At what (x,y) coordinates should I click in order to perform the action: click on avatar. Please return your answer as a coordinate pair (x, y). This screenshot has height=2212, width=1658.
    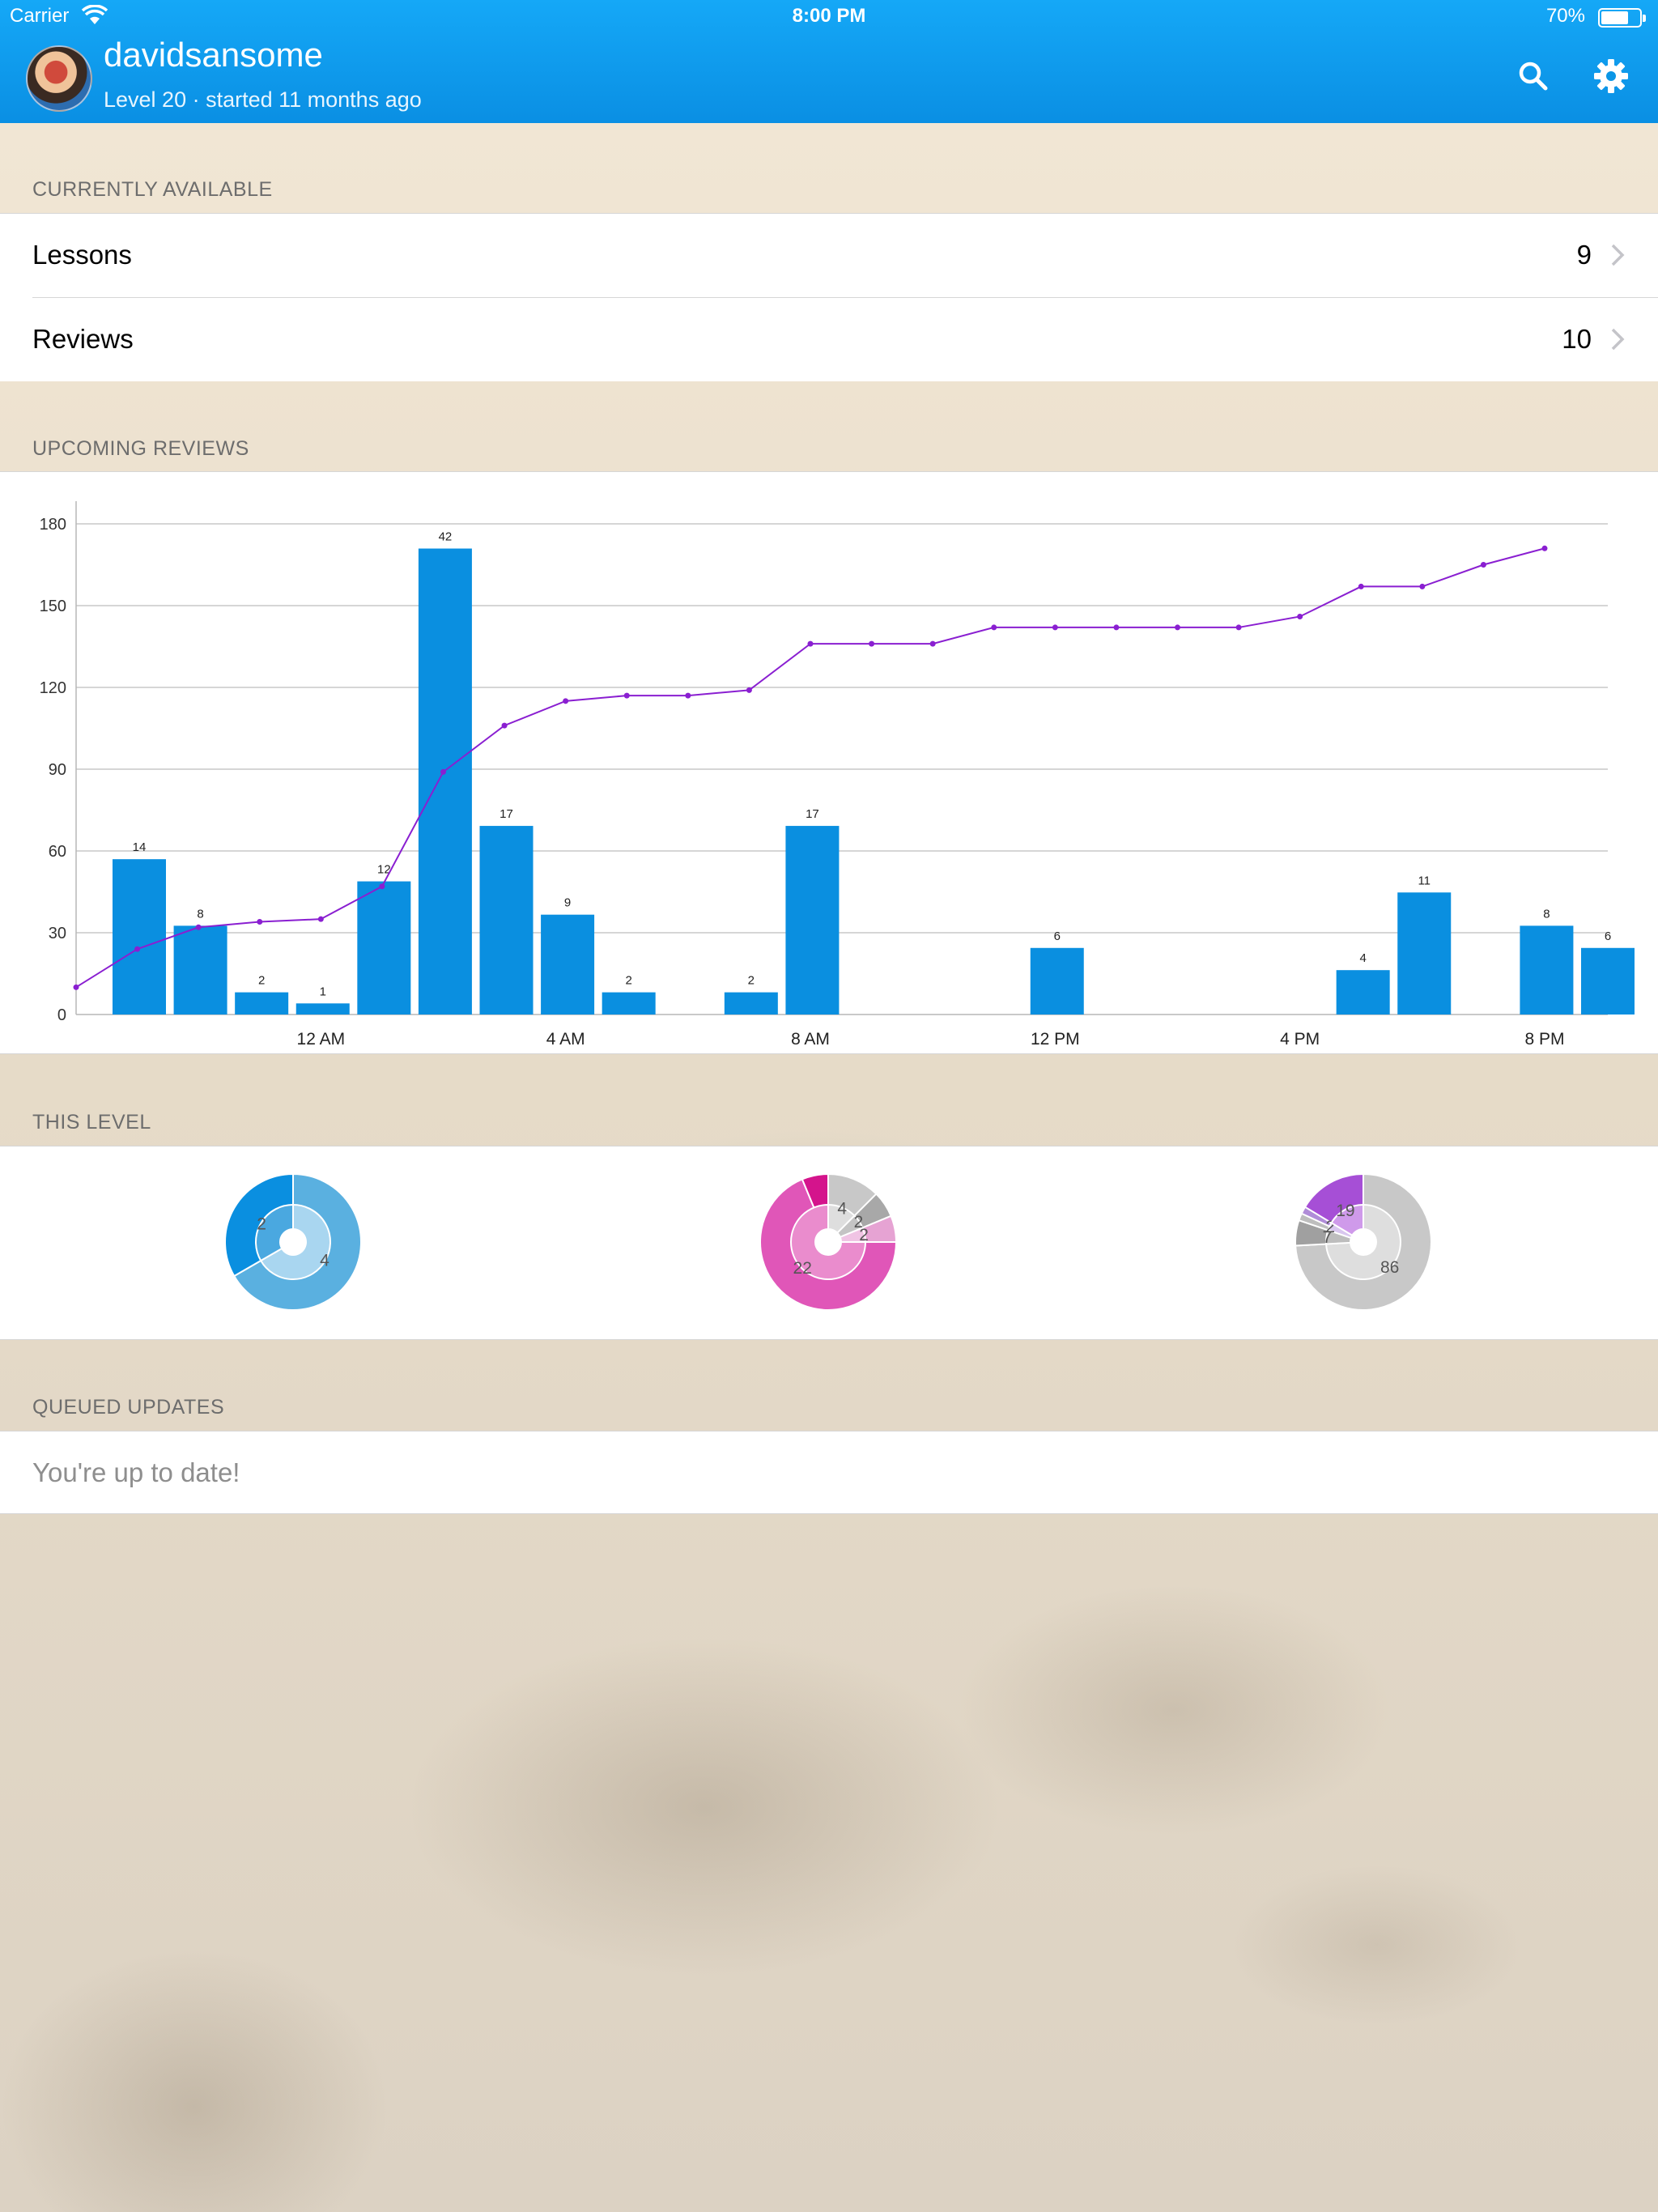
    Looking at the image, I should click on (59, 78).